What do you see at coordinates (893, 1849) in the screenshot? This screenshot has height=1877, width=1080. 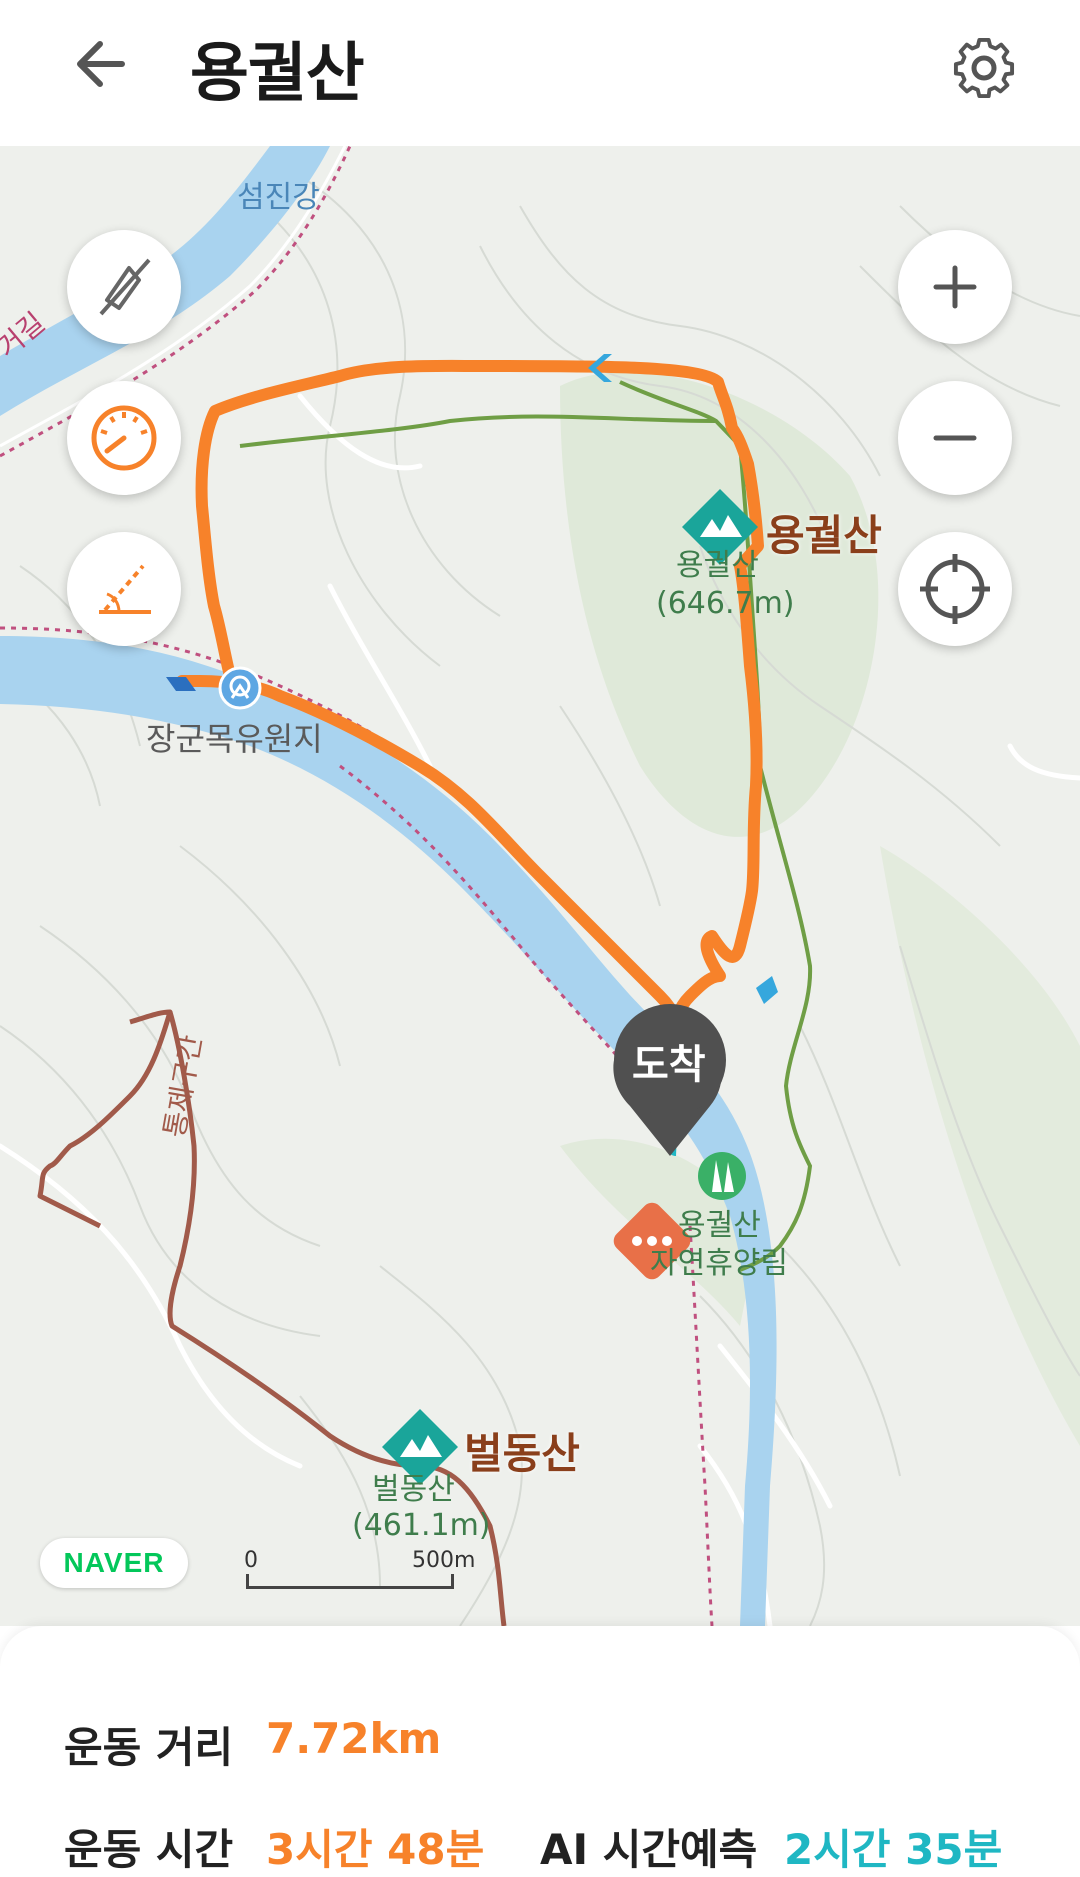 I see `ai-prediction-value: 2시간 35분` at bounding box center [893, 1849].